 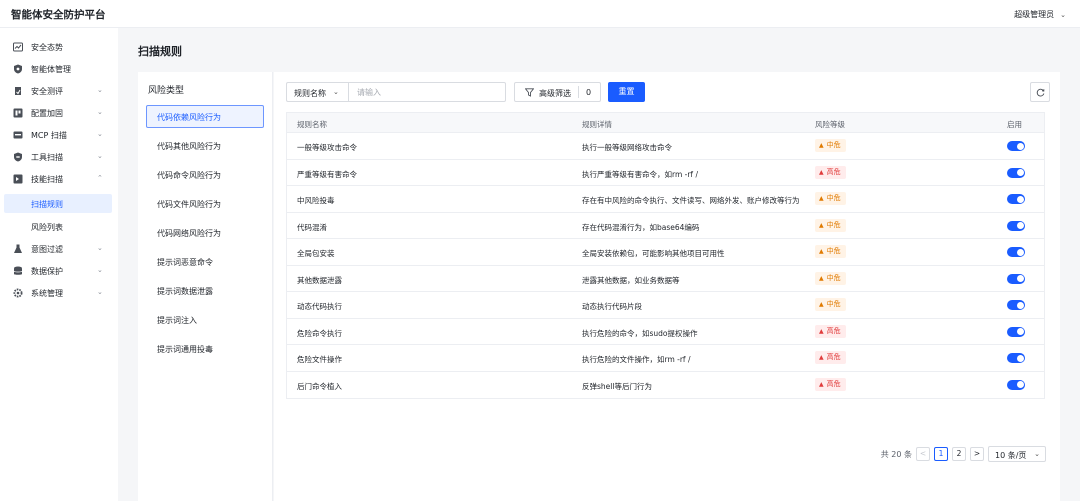 What do you see at coordinates (18, 270) in the screenshot?
I see `database-icon` at bounding box center [18, 270].